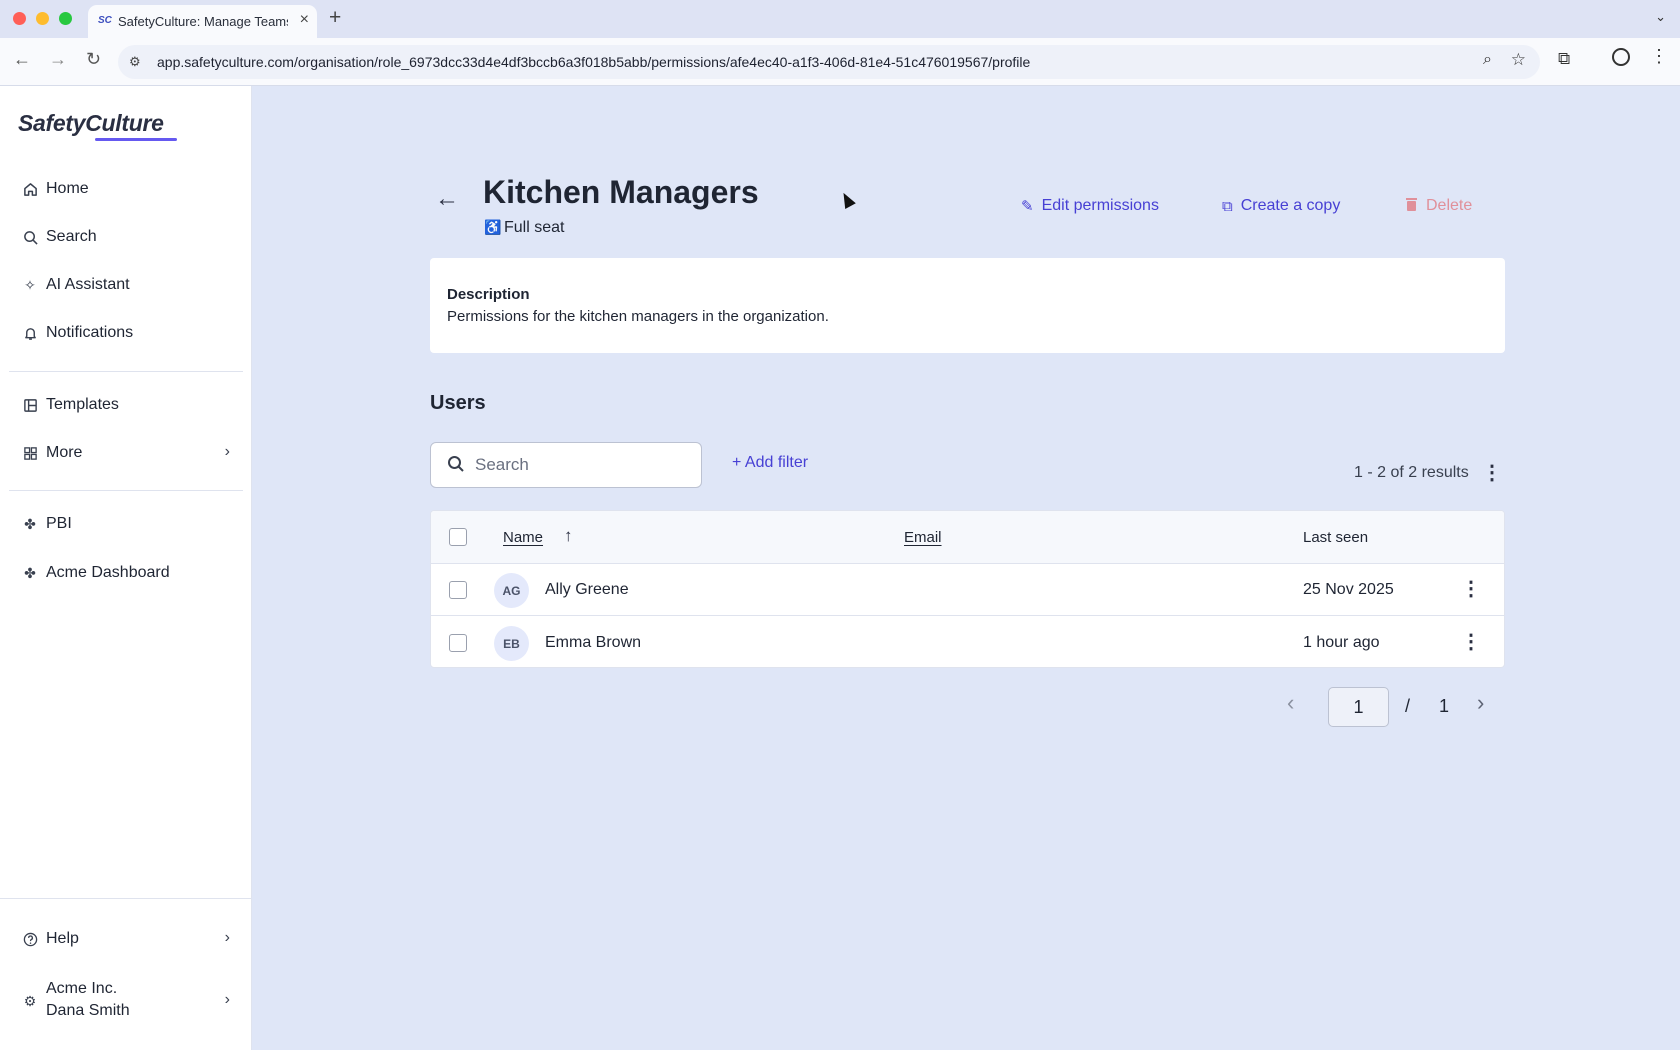 Image resolution: width=1680 pixels, height=1050 pixels. Describe the element at coordinates (1227, 206) in the screenshot. I see `copy-icon: ⧉` at that location.